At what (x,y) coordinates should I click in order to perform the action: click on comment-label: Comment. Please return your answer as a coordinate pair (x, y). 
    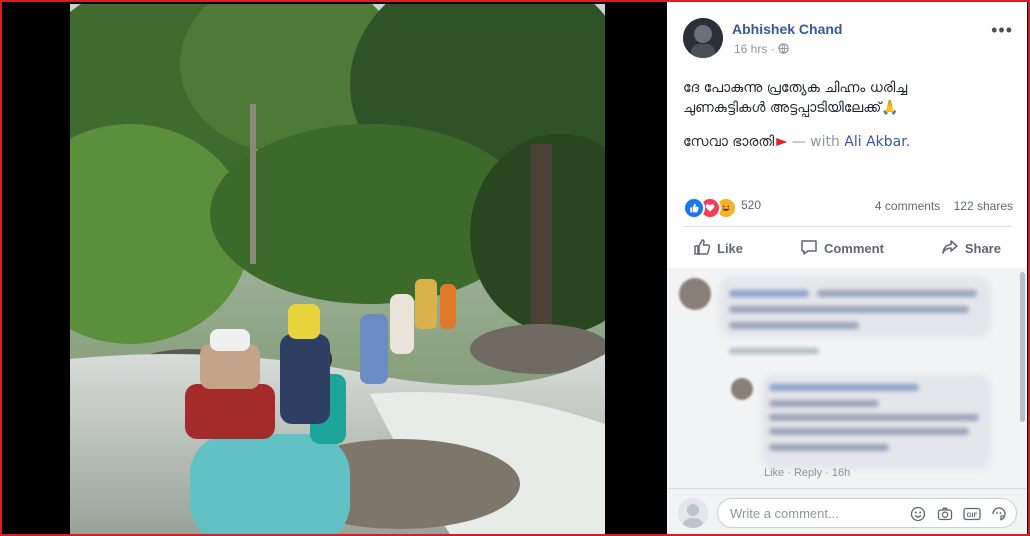
    Looking at the image, I should click on (853, 248).